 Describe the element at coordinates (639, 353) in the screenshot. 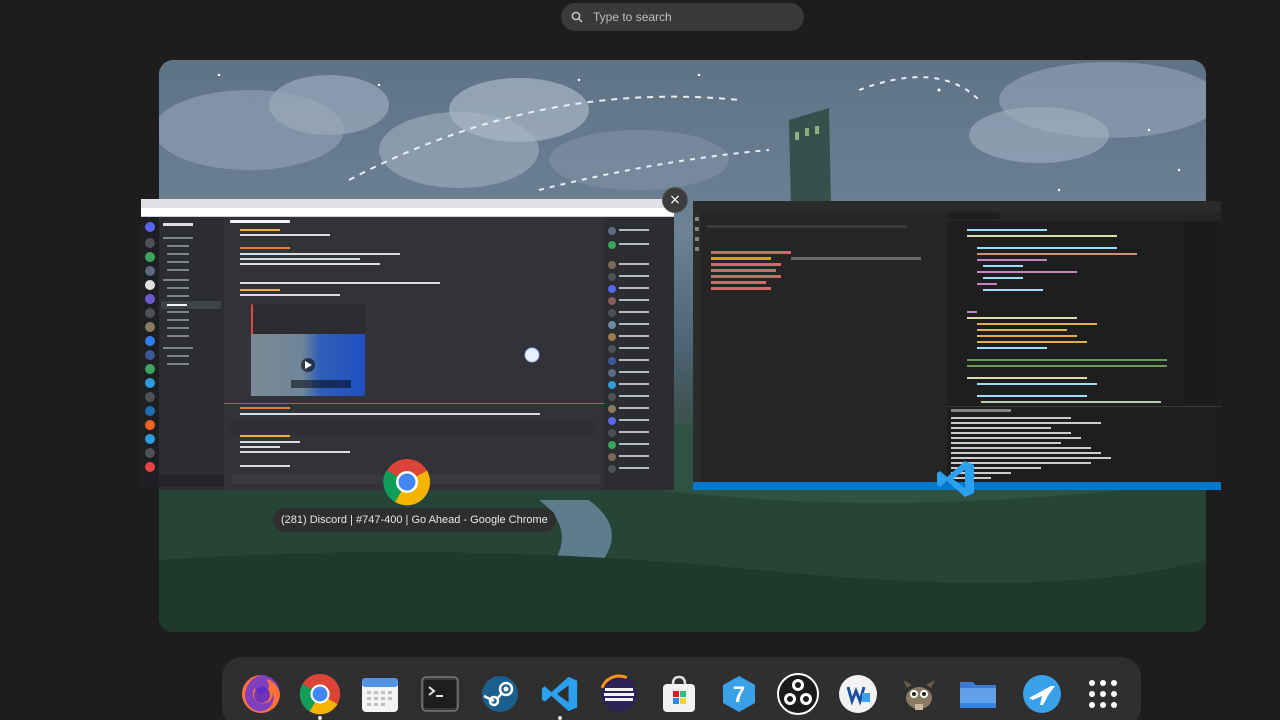

I see `discord-member-list` at that location.